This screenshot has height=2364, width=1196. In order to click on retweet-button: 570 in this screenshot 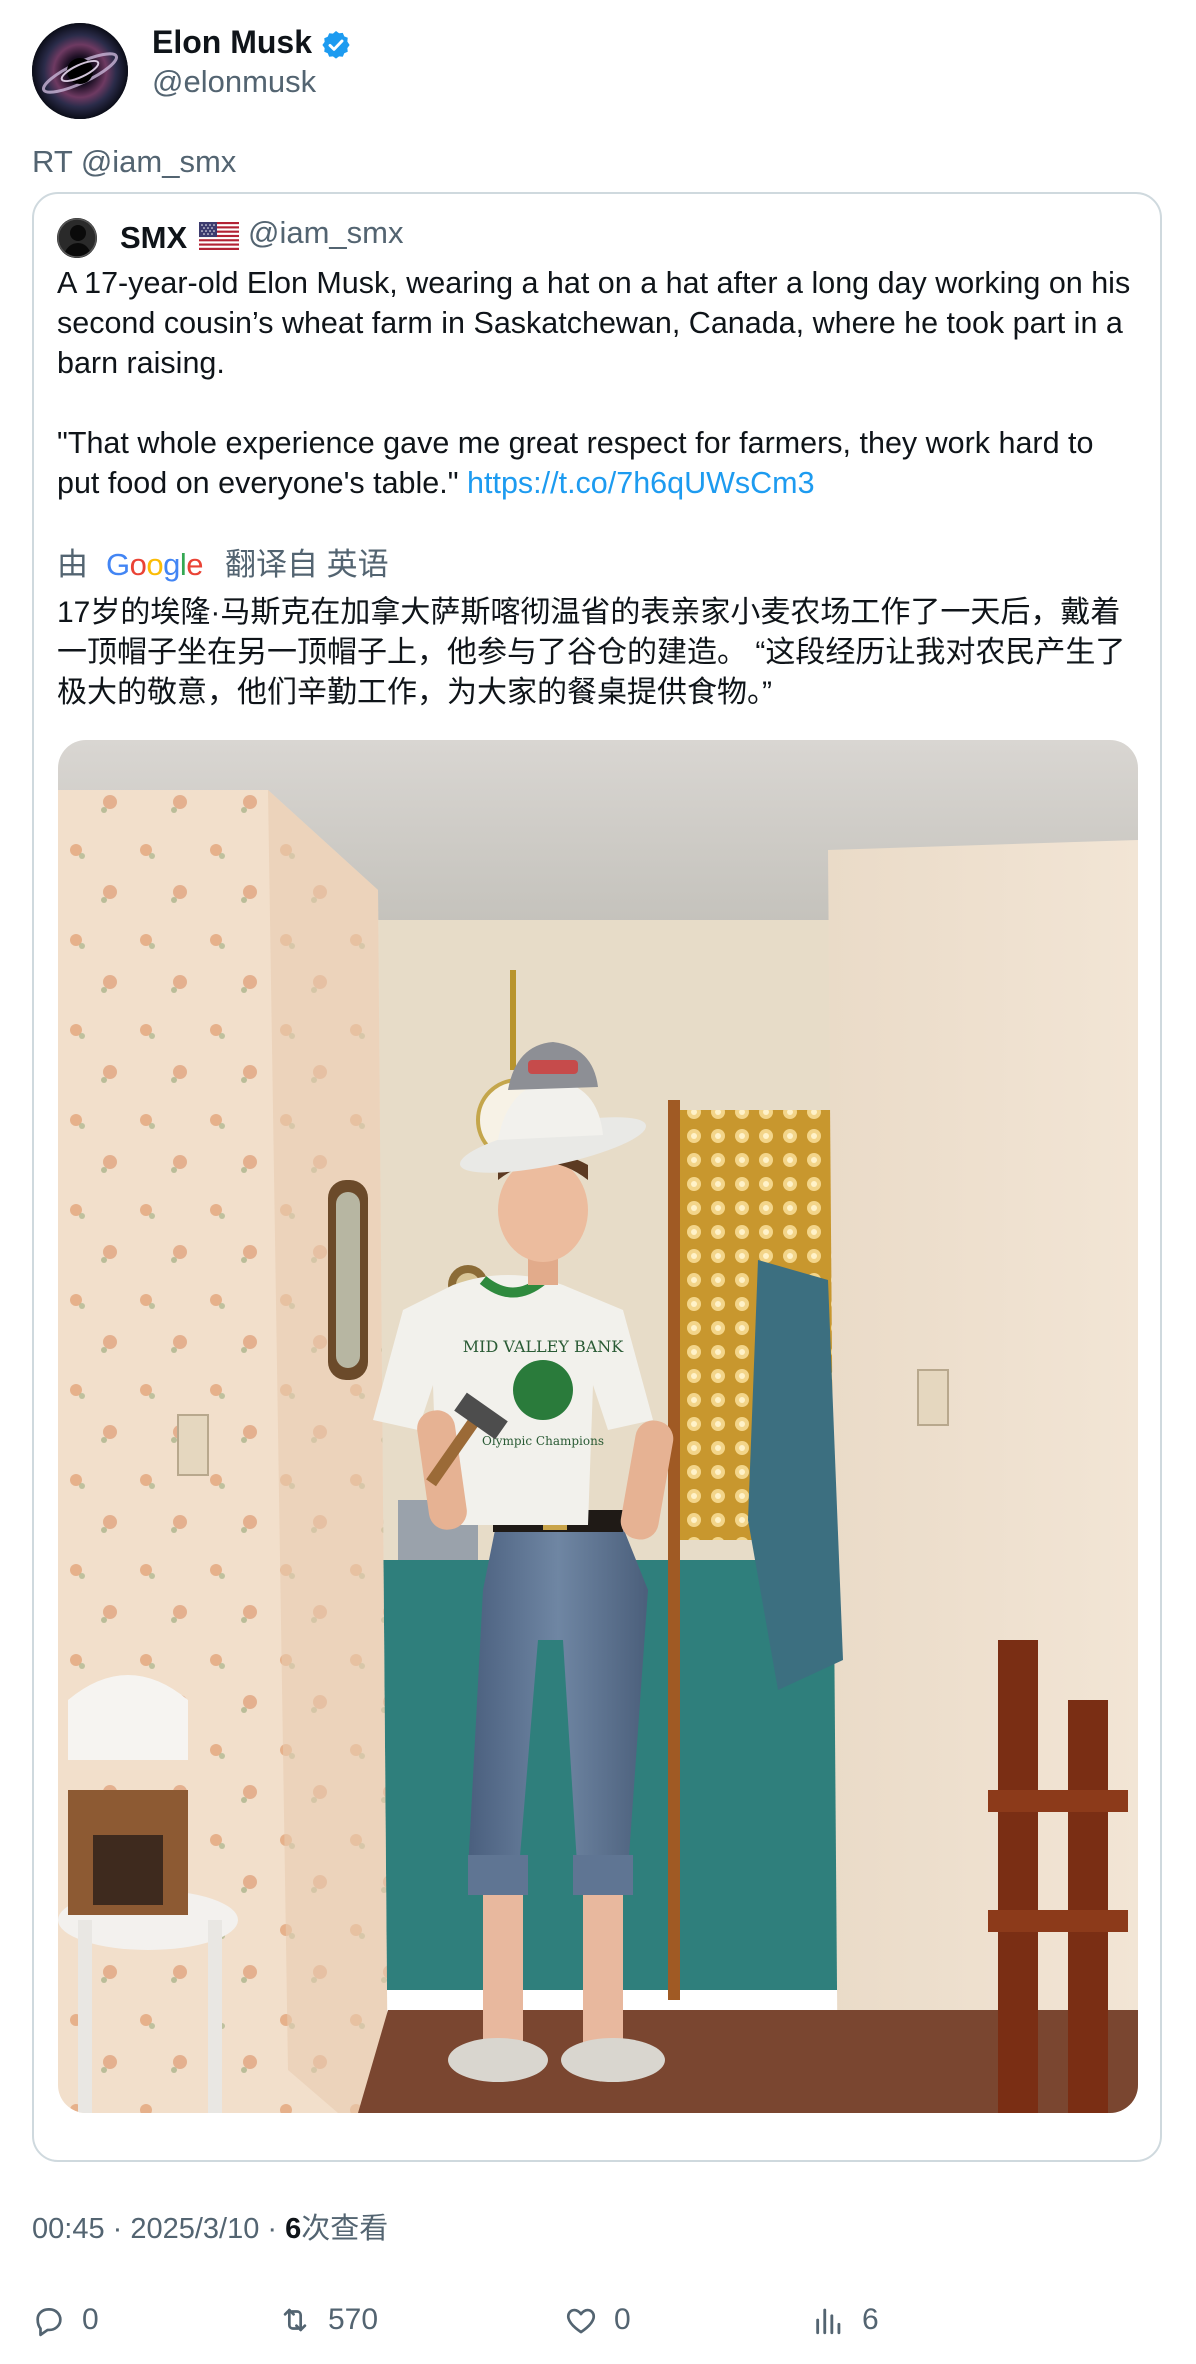, I will do `click(328, 2320)`.